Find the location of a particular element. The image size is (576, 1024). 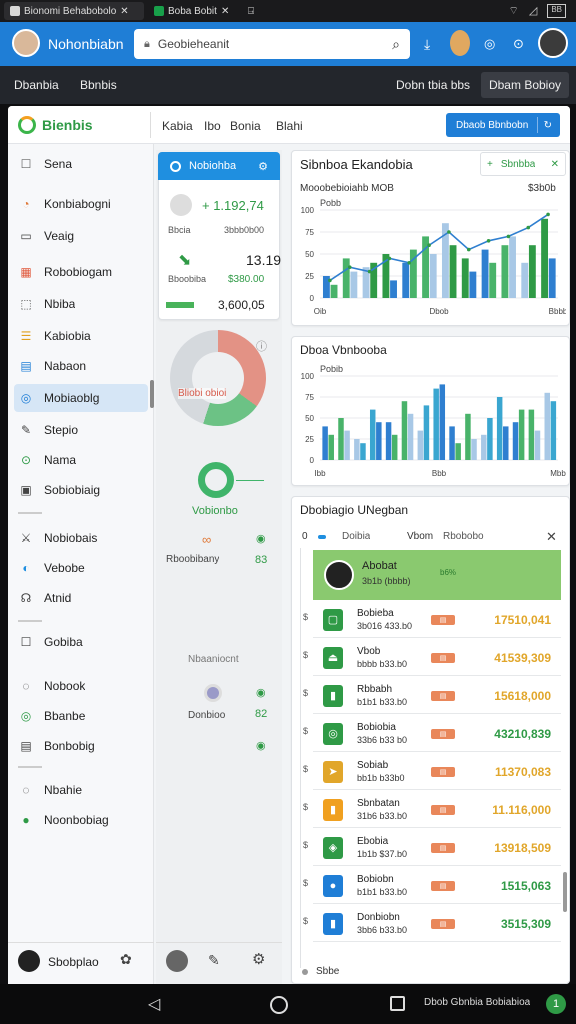

list-item: ▮ Donbiobn 3bb6 b33.b0 ▤ 3515,309 is located at coordinates (437, 924).